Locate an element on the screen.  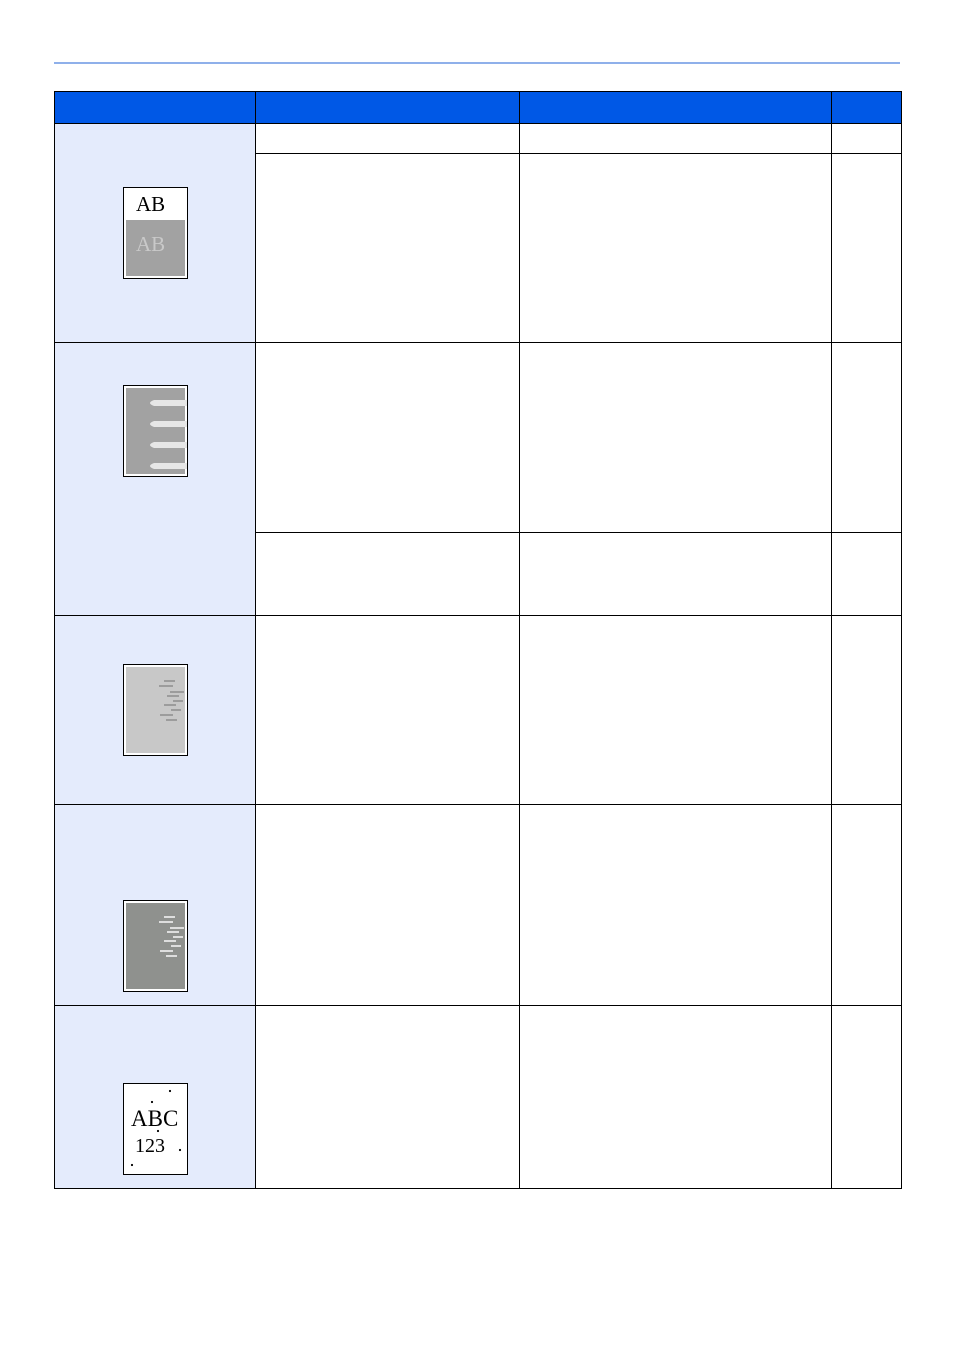
table-row: ABC 123 is located at coordinates (478, 1097).